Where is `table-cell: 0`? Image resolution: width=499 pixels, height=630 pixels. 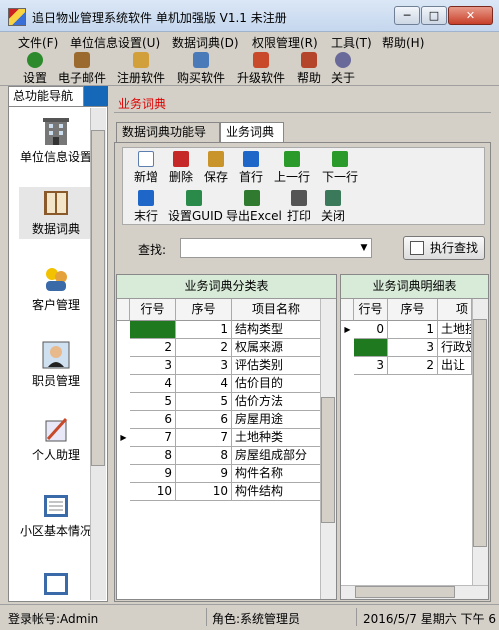
table-cell: 0 is located at coordinates (371, 330).